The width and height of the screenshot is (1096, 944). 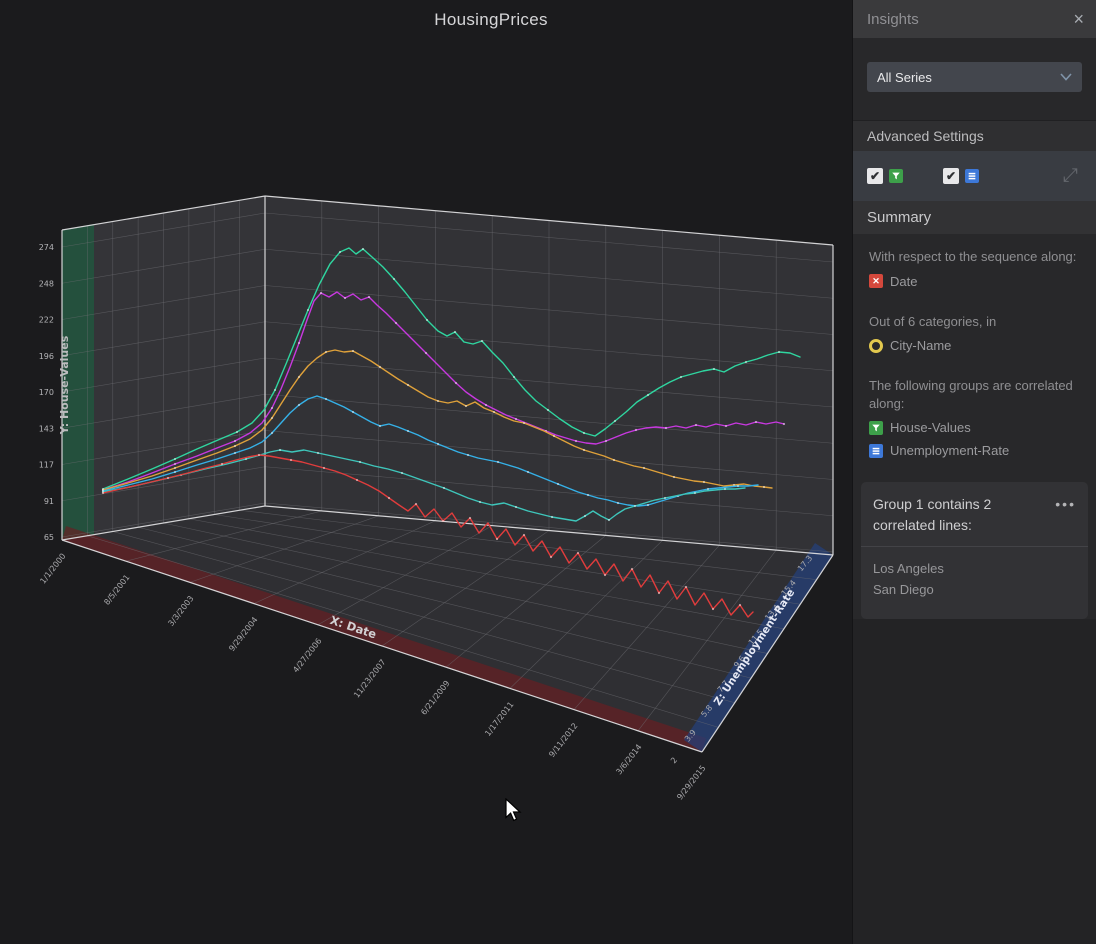 What do you see at coordinates (46, 283) in the screenshot?
I see `svg-text: 248` at bounding box center [46, 283].